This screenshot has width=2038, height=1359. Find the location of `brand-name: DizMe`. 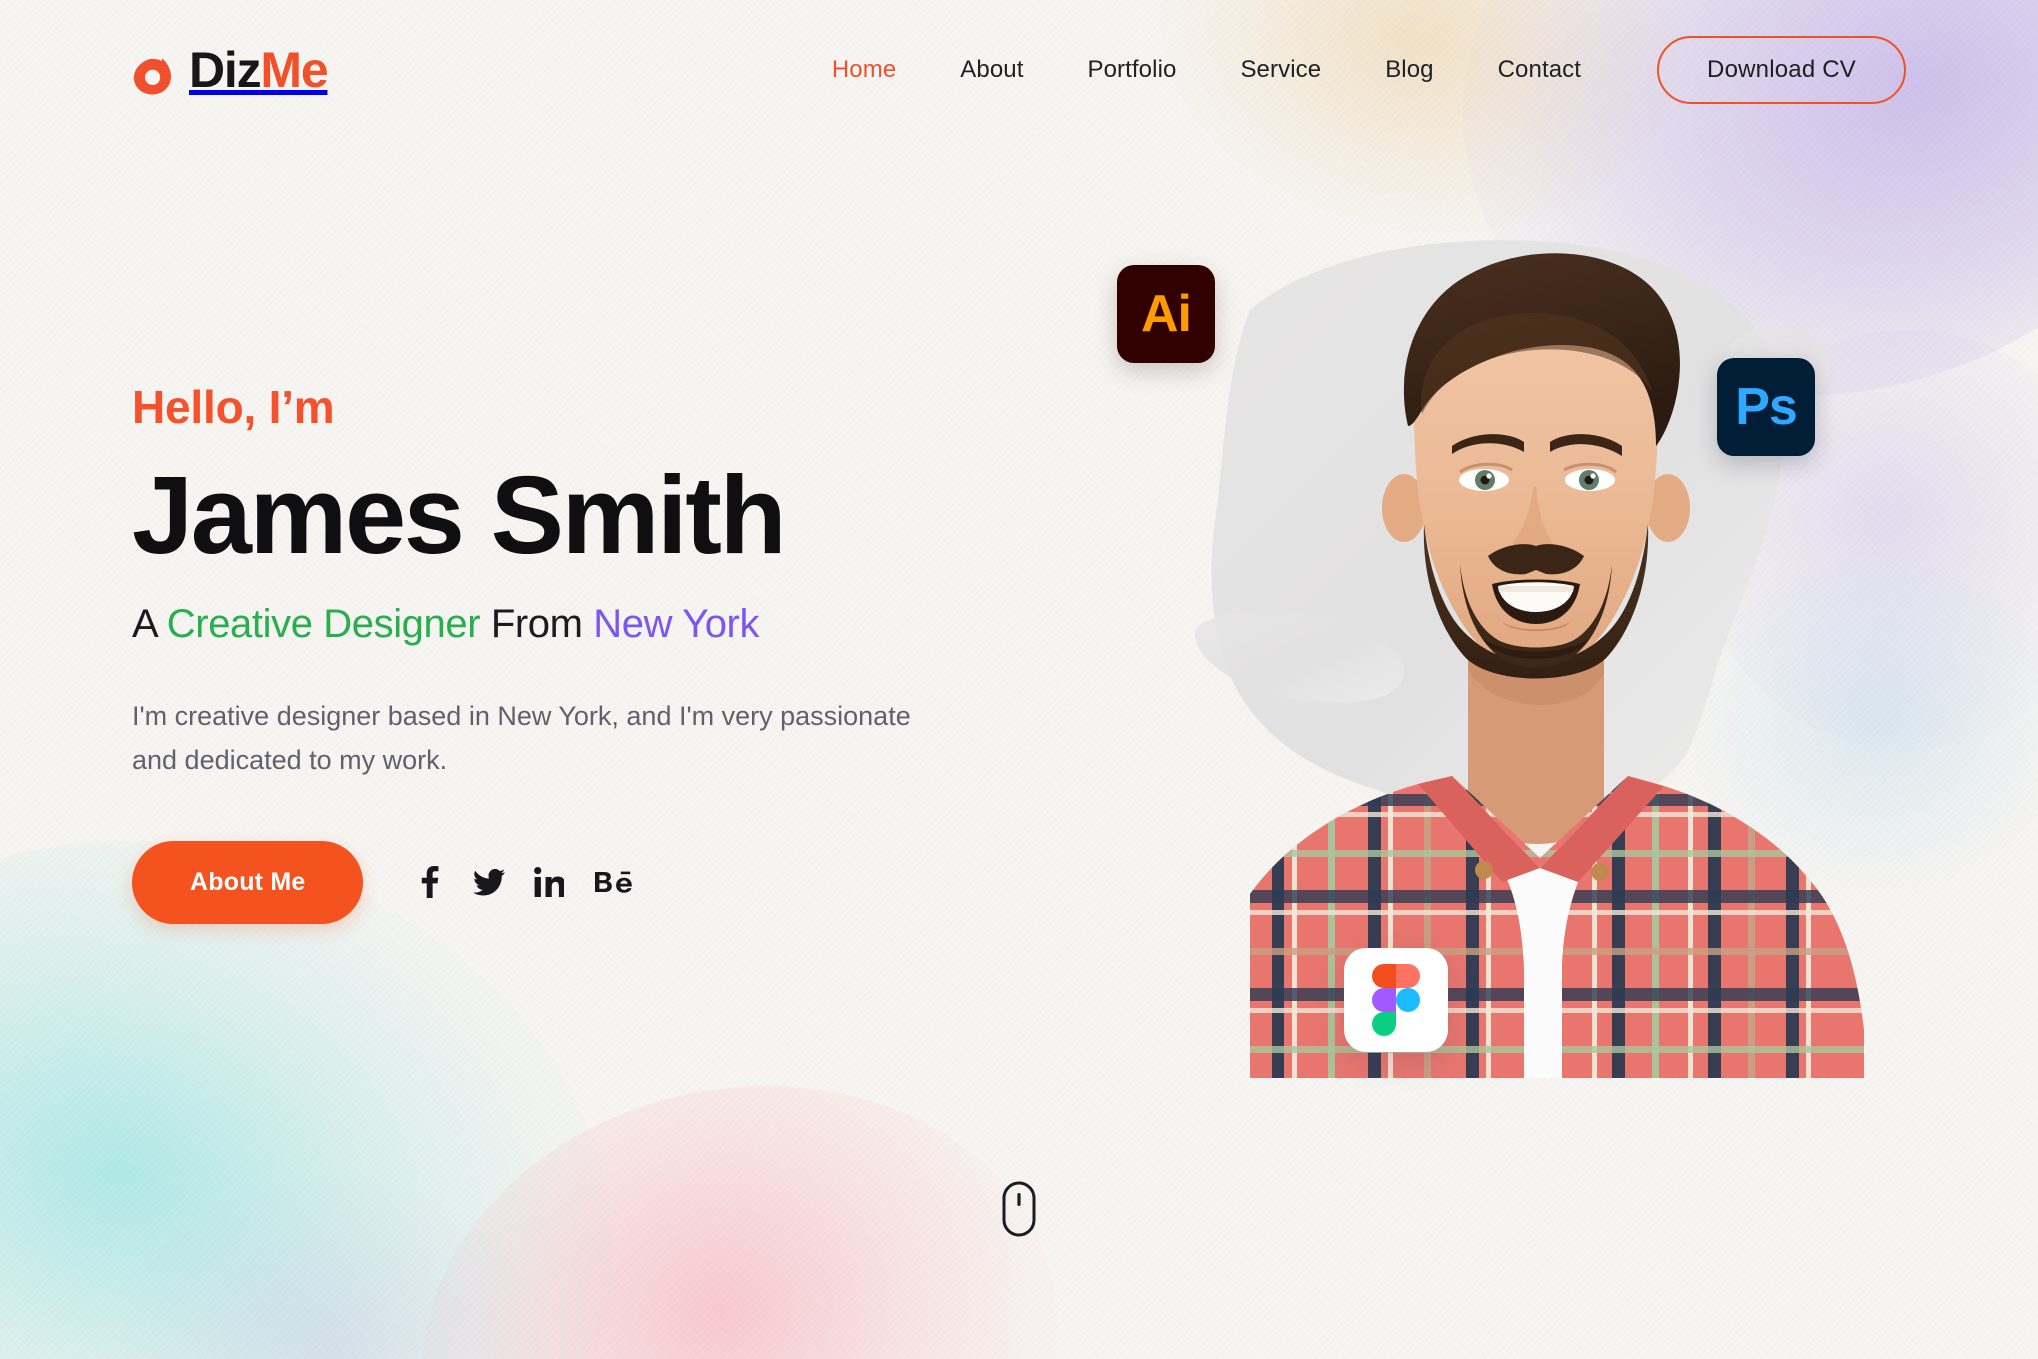

brand-name: DizMe is located at coordinates (259, 70).